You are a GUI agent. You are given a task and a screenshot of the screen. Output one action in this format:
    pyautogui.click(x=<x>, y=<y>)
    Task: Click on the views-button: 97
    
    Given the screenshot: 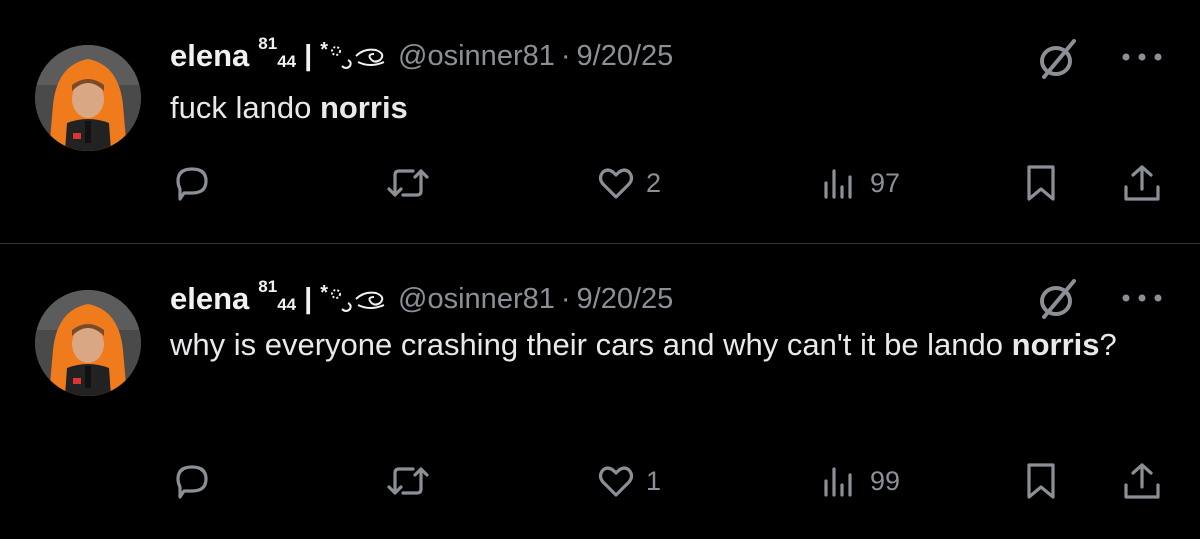 What is the action you would take?
    pyautogui.click(x=860, y=183)
    